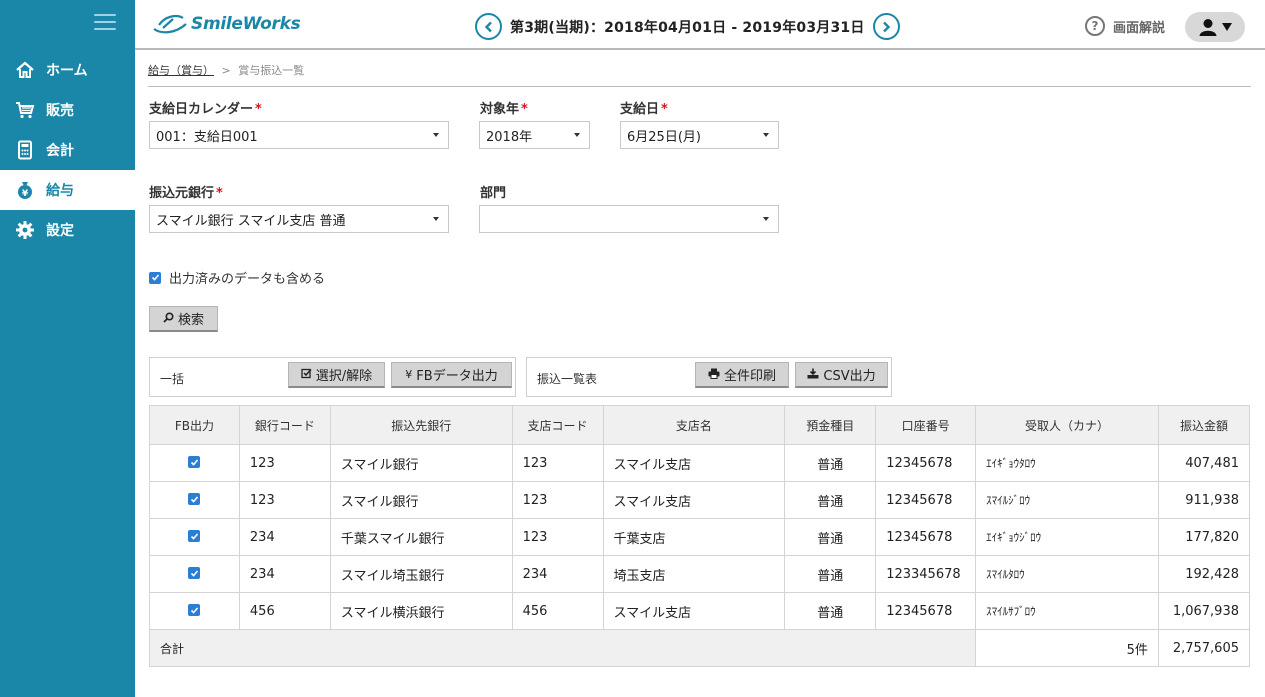 This screenshot has width=1265, height=697. I want to click on column-header-fb-output: FB出力, so click(194, 425).